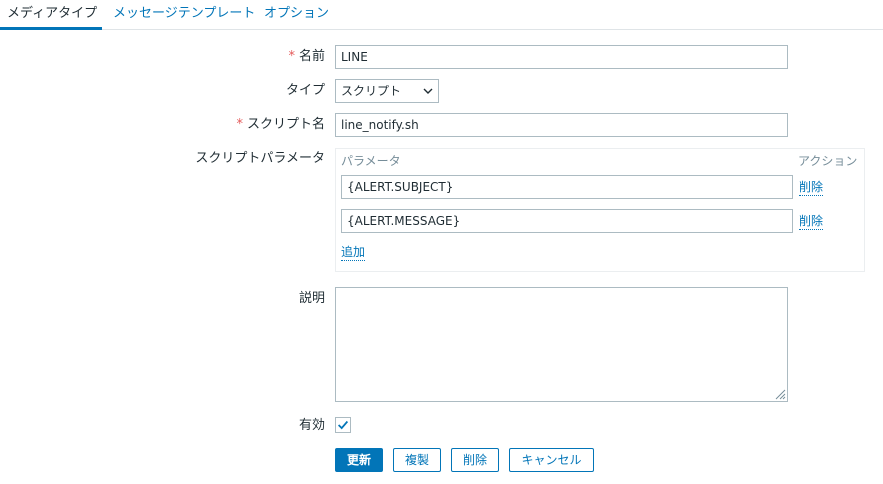 This screenshot has height=484, width=883. What do you see at coordinates (441, 15) in the screenshot?
I see `tab-bar: メディアタイプ メッセージテンプレート オプション` at bounding box center [441, 15].